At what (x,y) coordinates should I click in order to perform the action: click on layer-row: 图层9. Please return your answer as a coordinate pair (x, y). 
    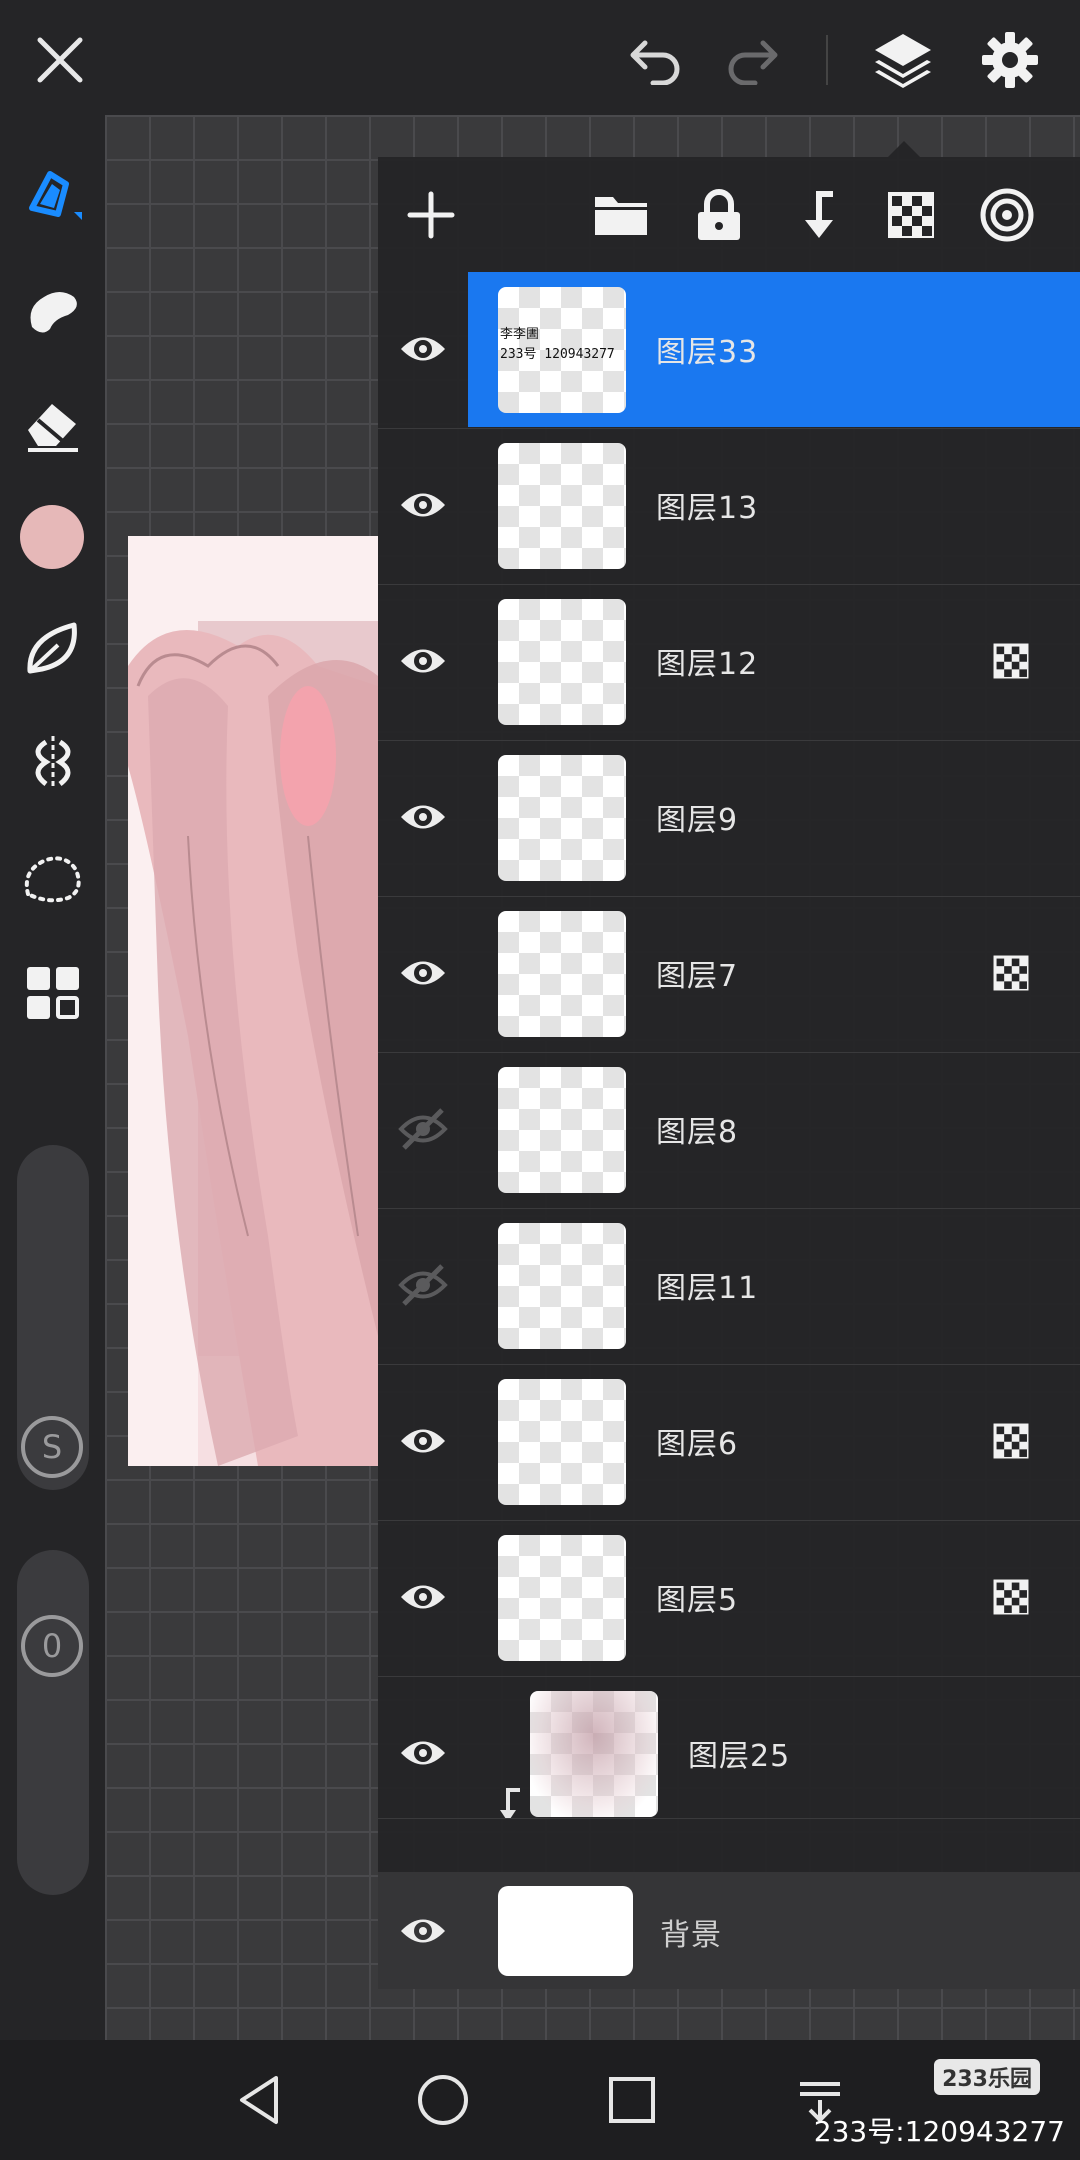
    Looking at the image, I should click on (729, 818).